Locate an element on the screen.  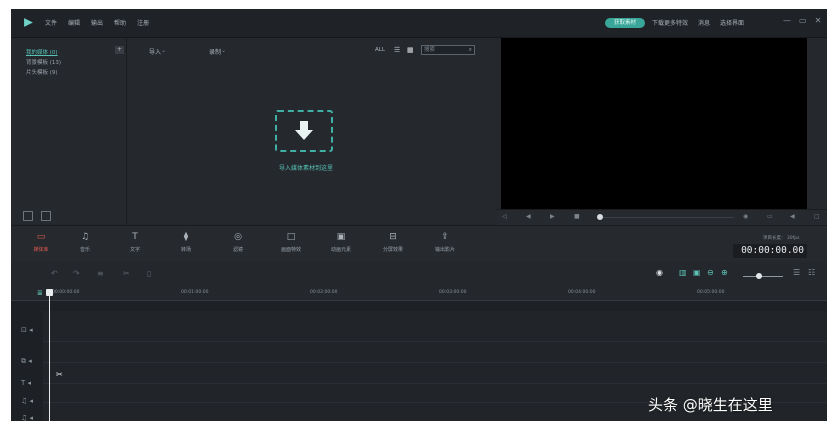
maximize-icon: ▭ is located at coordinates (803, 20).